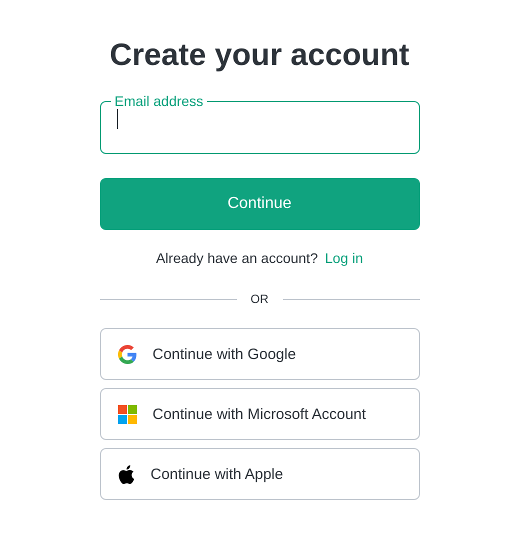 This screenshot has width=513, height=542. I want to click on text-cursor, so click(117, 119).